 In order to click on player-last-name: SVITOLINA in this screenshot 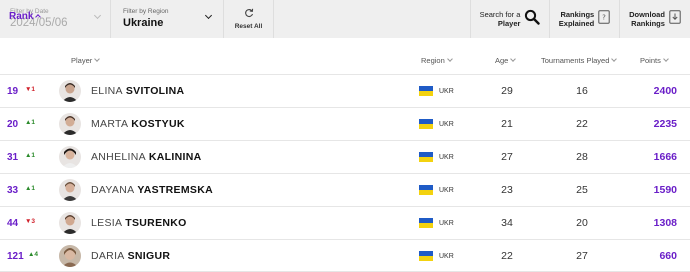, I will do `click(155, 91)`.